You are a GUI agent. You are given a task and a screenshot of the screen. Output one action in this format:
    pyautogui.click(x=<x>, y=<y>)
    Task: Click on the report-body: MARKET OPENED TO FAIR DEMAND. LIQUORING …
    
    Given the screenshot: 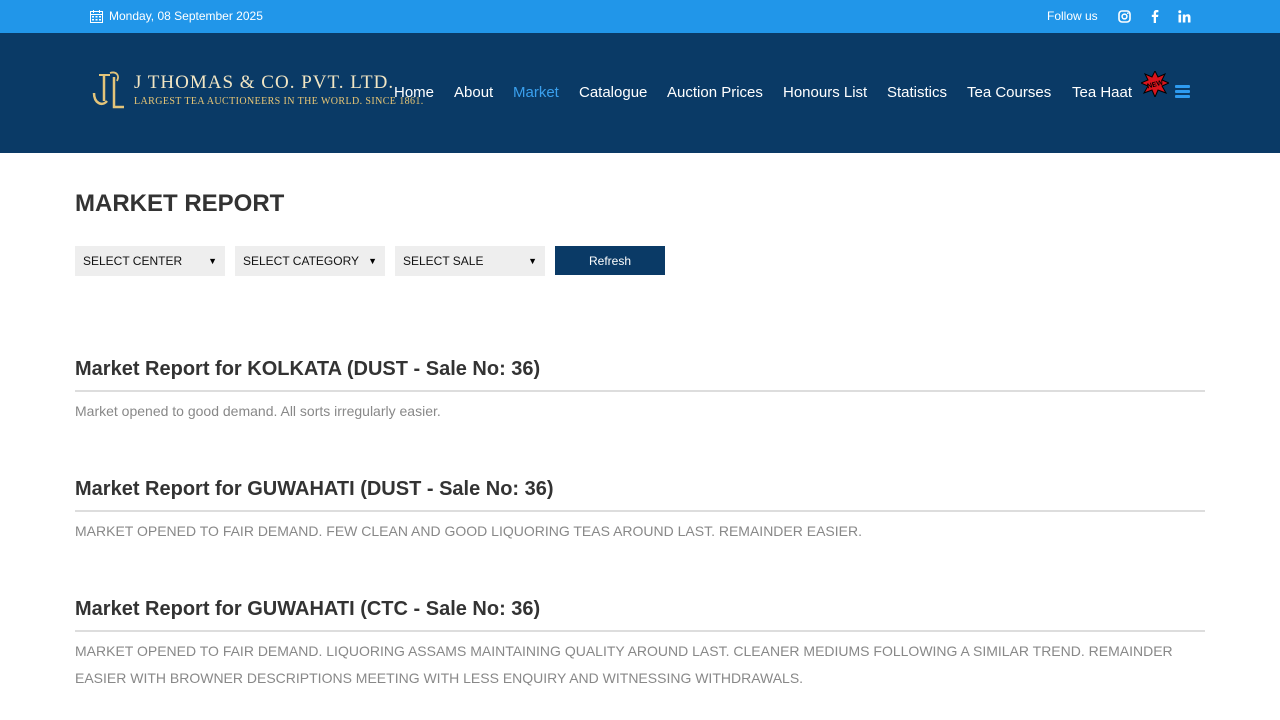 What is the action you would take?
    pyautogui.click(x=624, y=664)
    